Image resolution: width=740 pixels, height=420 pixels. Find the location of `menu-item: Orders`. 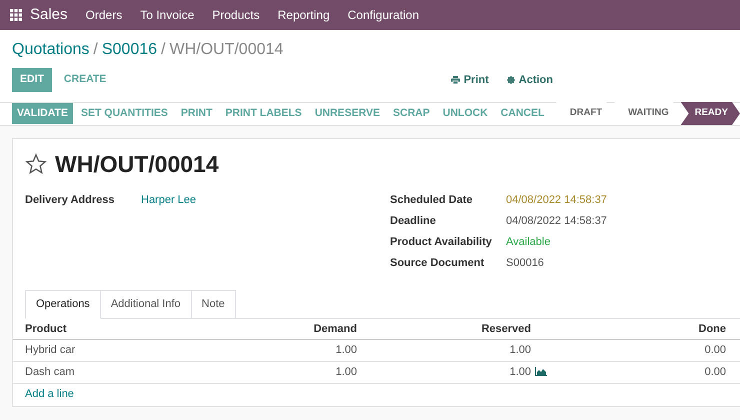

menu-item: Orders is located at coordinates (104, 15).